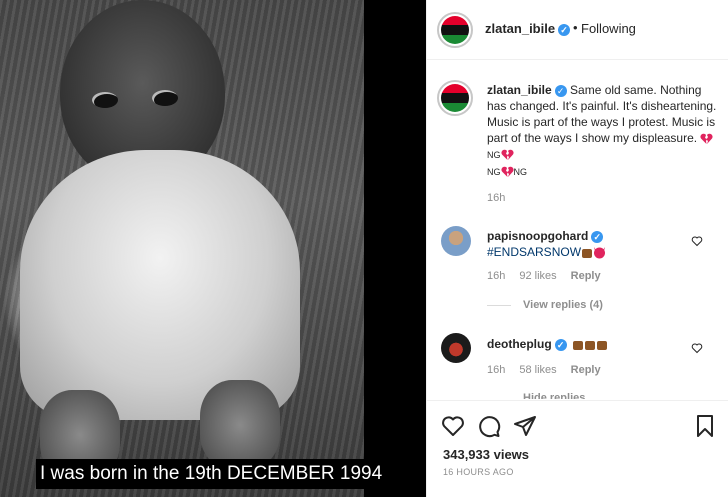  What do you see at coordinates (705, 426) in the screenshot?
I see `bookmark-icon` at bounding box center [705, 426].